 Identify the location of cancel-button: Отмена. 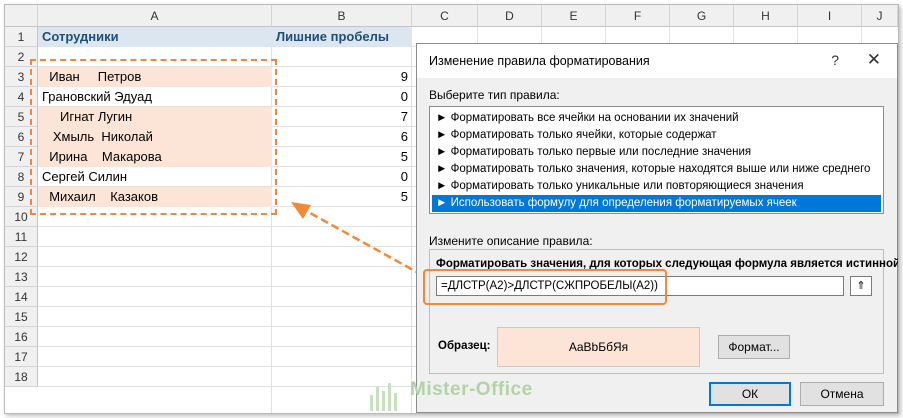
(842, 394).